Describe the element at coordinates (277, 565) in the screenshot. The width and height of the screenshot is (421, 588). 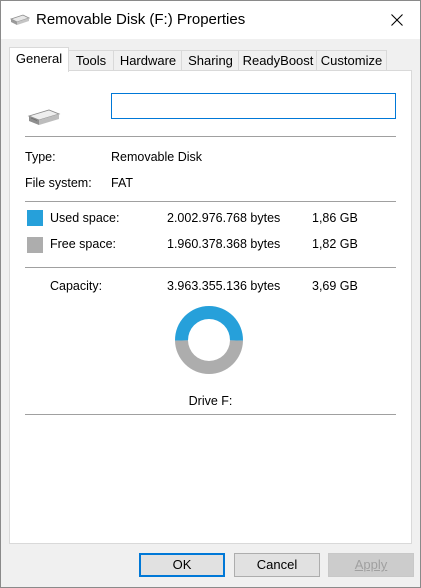
I see `cancel-button: Cancel` at that location.